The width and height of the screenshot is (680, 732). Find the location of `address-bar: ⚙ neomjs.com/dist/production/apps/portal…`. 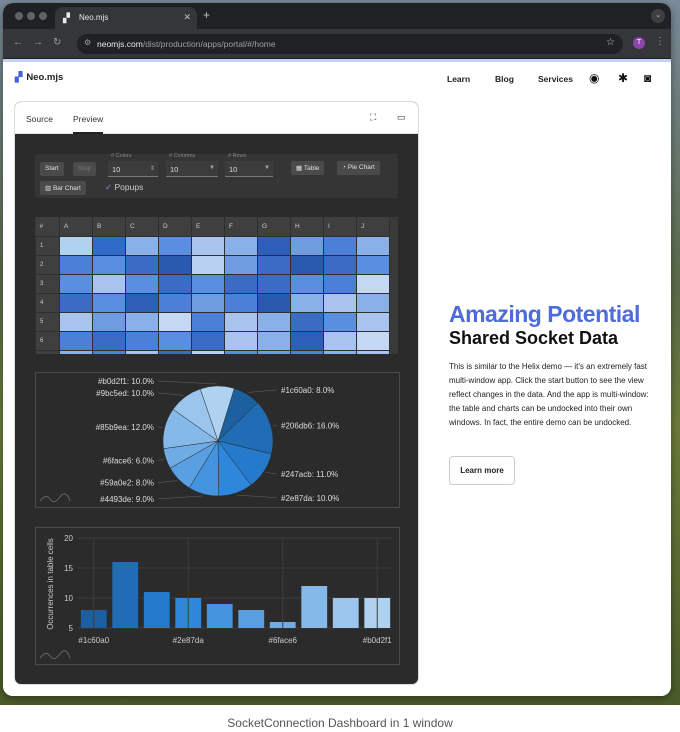

address-bar: ⚙ neomjs.com/dist/production/apps/portal… is located at coordinates (350, 44).